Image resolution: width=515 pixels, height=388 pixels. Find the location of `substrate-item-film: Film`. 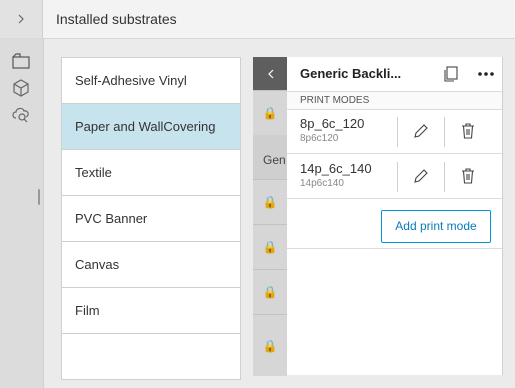

substrate-item-film: Film is located at coordinates (151, 311).